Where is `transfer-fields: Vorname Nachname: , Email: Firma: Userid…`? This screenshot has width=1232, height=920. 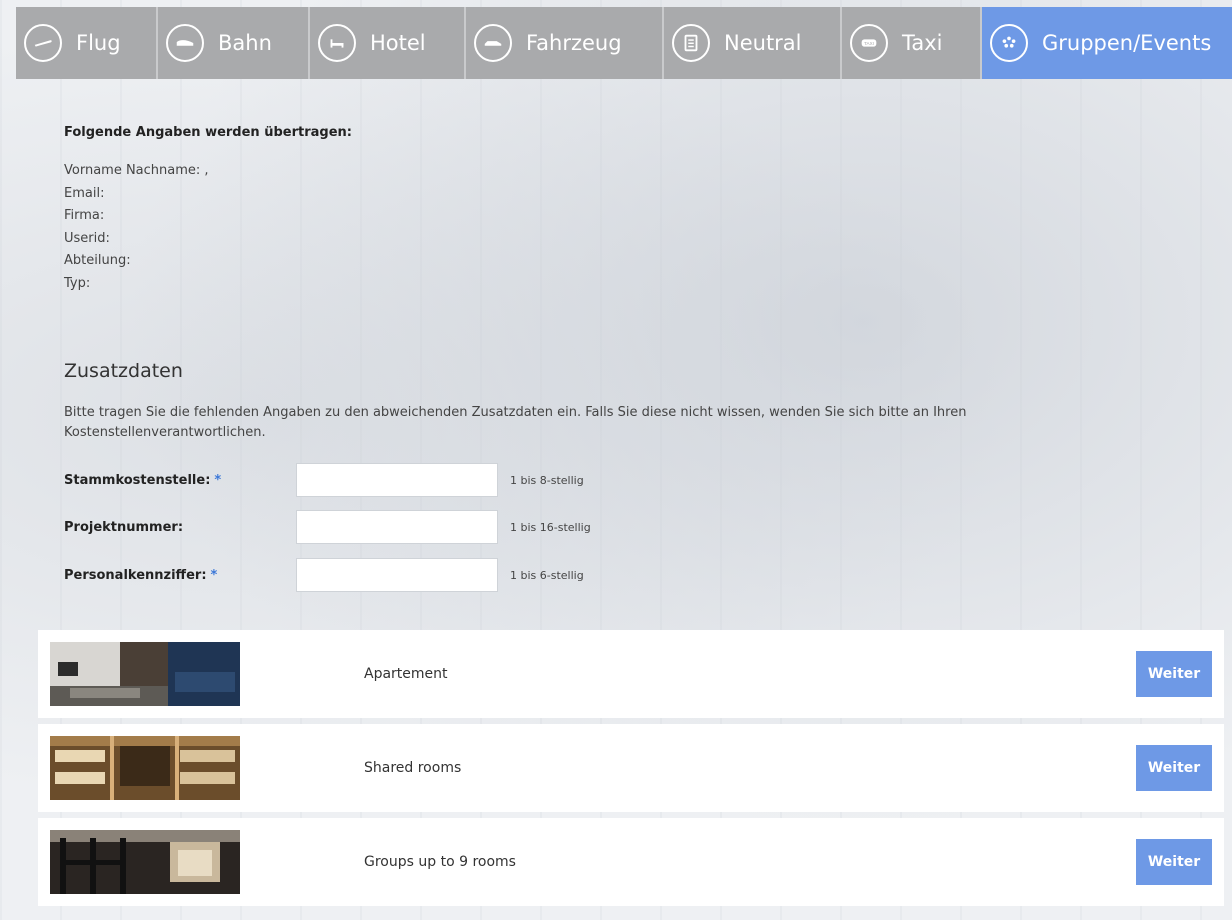
transfer-fields: Vorname Nachname: , Email: Firma: Userid… is located at coordinates (136, 227).